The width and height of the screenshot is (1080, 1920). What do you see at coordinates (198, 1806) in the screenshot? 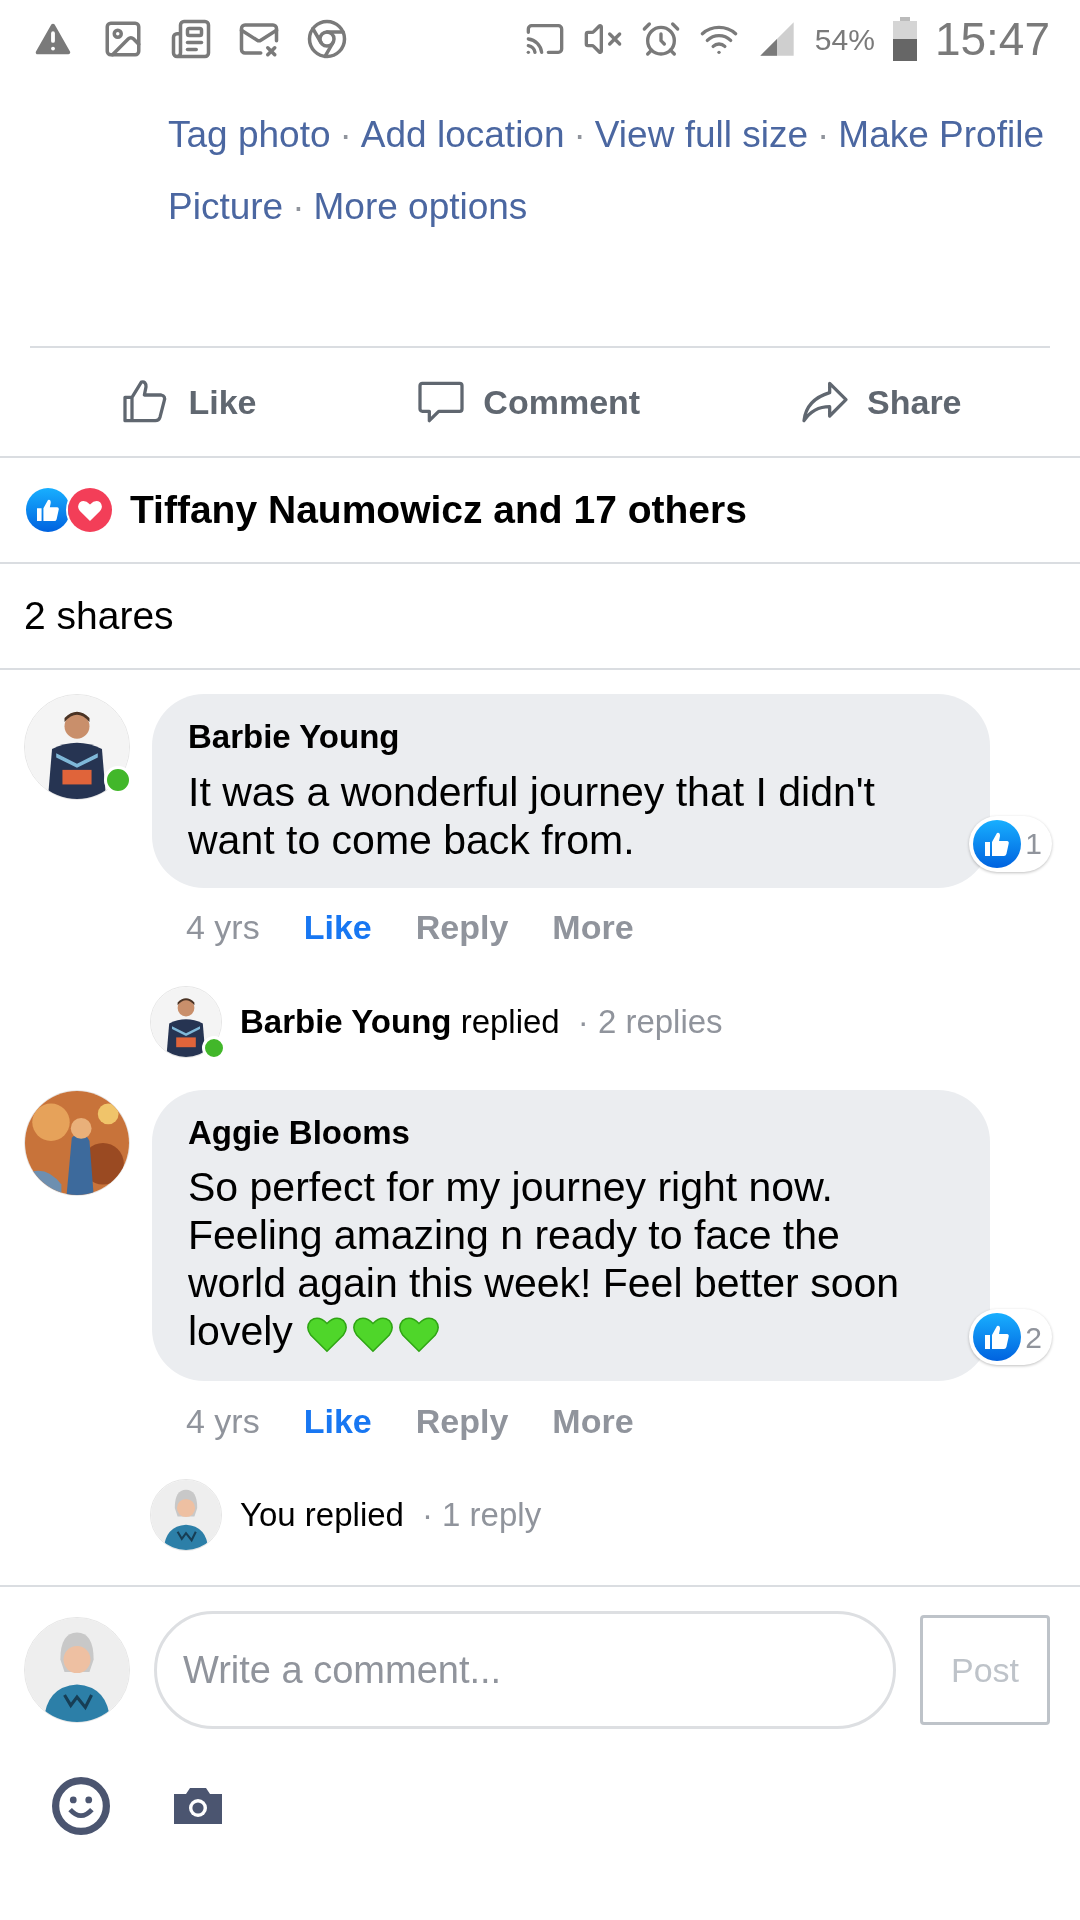
I see `camera-icon` at bounding box center [198, 1806].